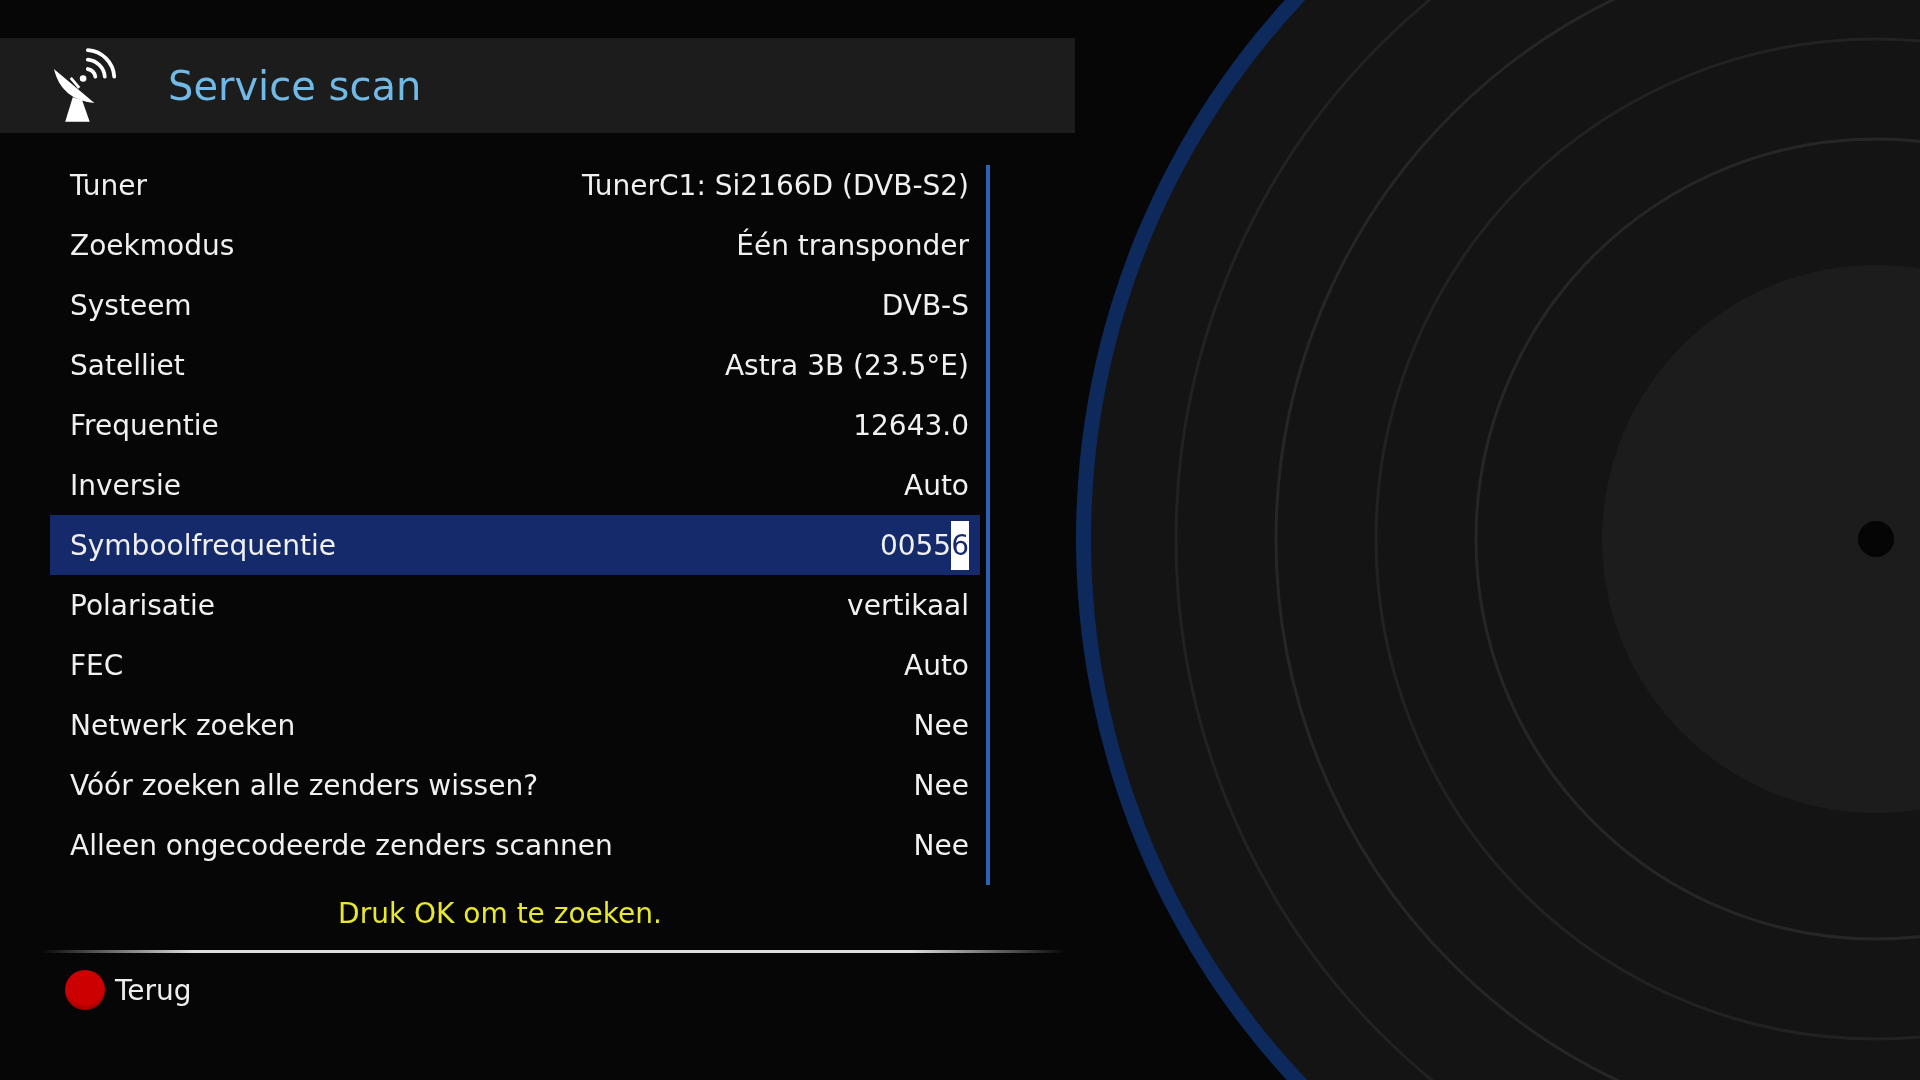 The height and width of the screenshot is (1080, 1920). Describe the element at coordinates (515, 605) in the screenshot. I see `settings-row: Polarisatie vertikaal` at that location.